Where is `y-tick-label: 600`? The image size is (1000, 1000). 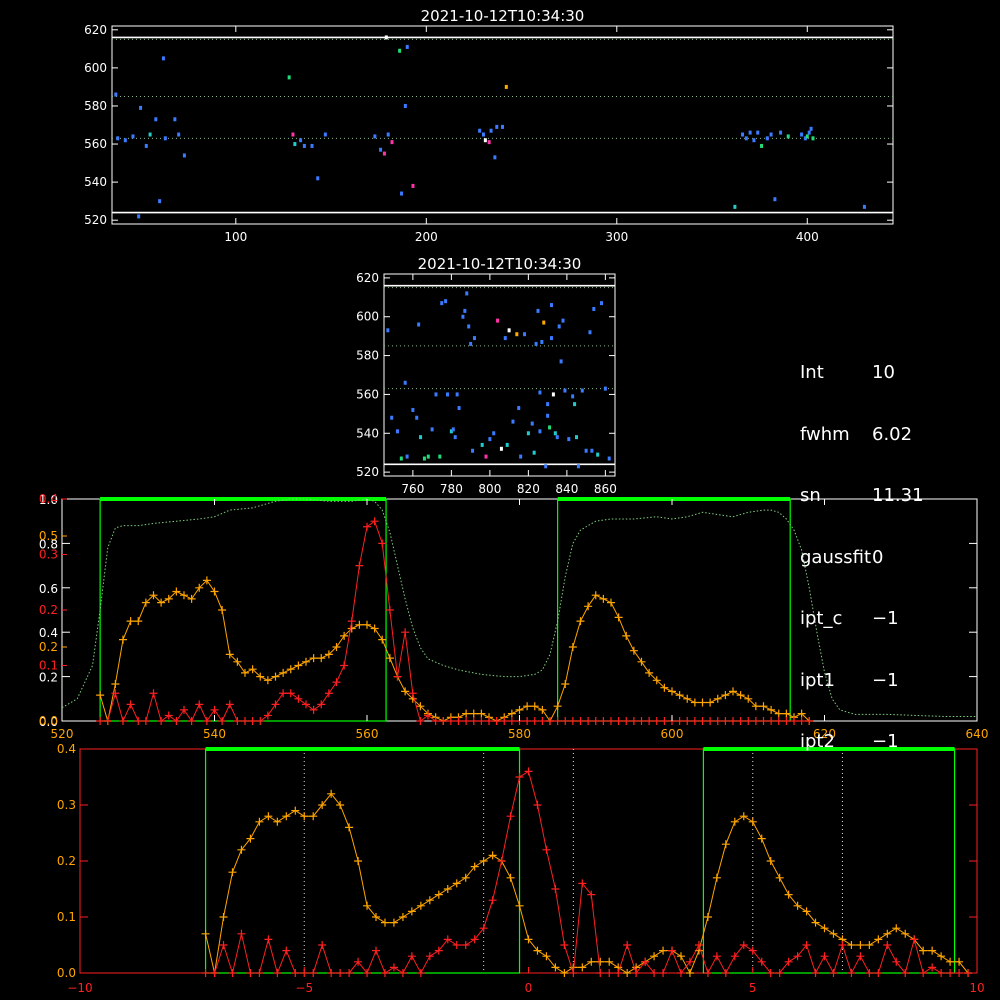 y-tick-label: 600 is located at coordinates (367, 317).